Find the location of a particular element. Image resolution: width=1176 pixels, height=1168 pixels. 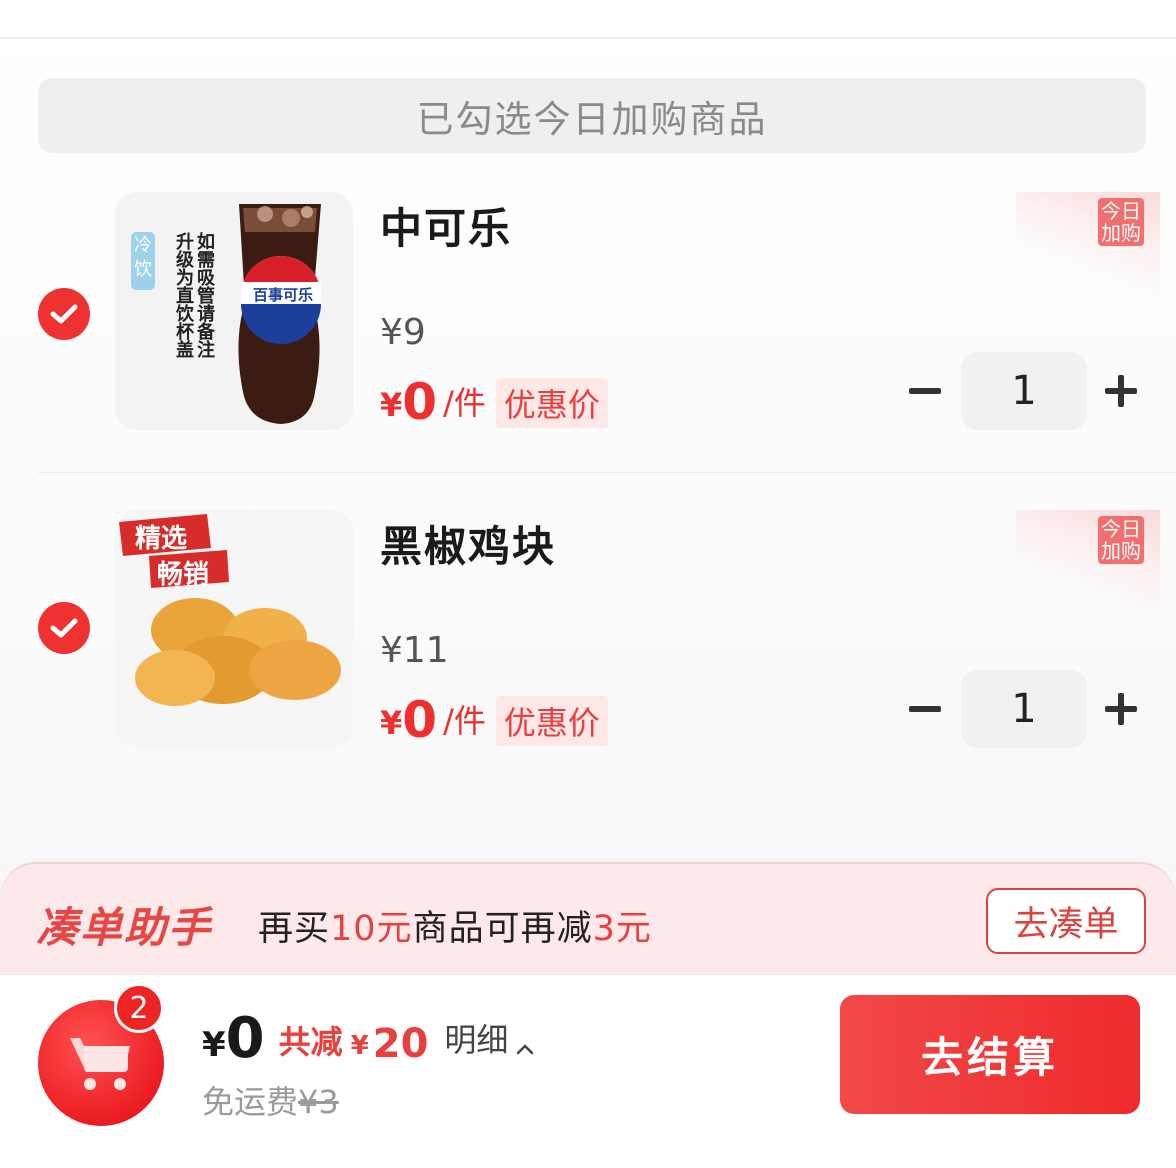

total-row: ¥ 0 共减 ¥ 20 明细 is located at coordinates (368, 1039).